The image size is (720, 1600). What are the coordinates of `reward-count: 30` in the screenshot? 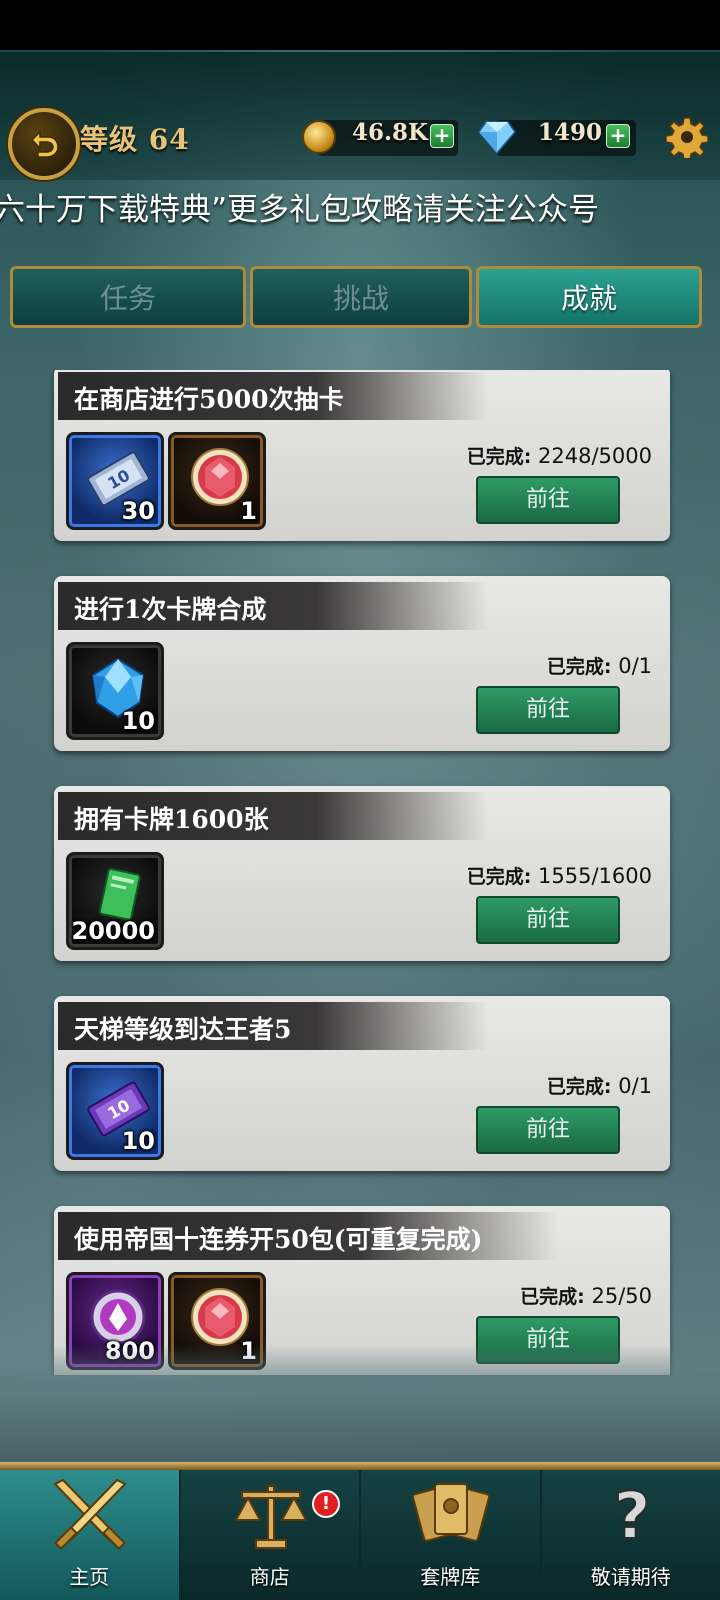 It's located at (138, 511).